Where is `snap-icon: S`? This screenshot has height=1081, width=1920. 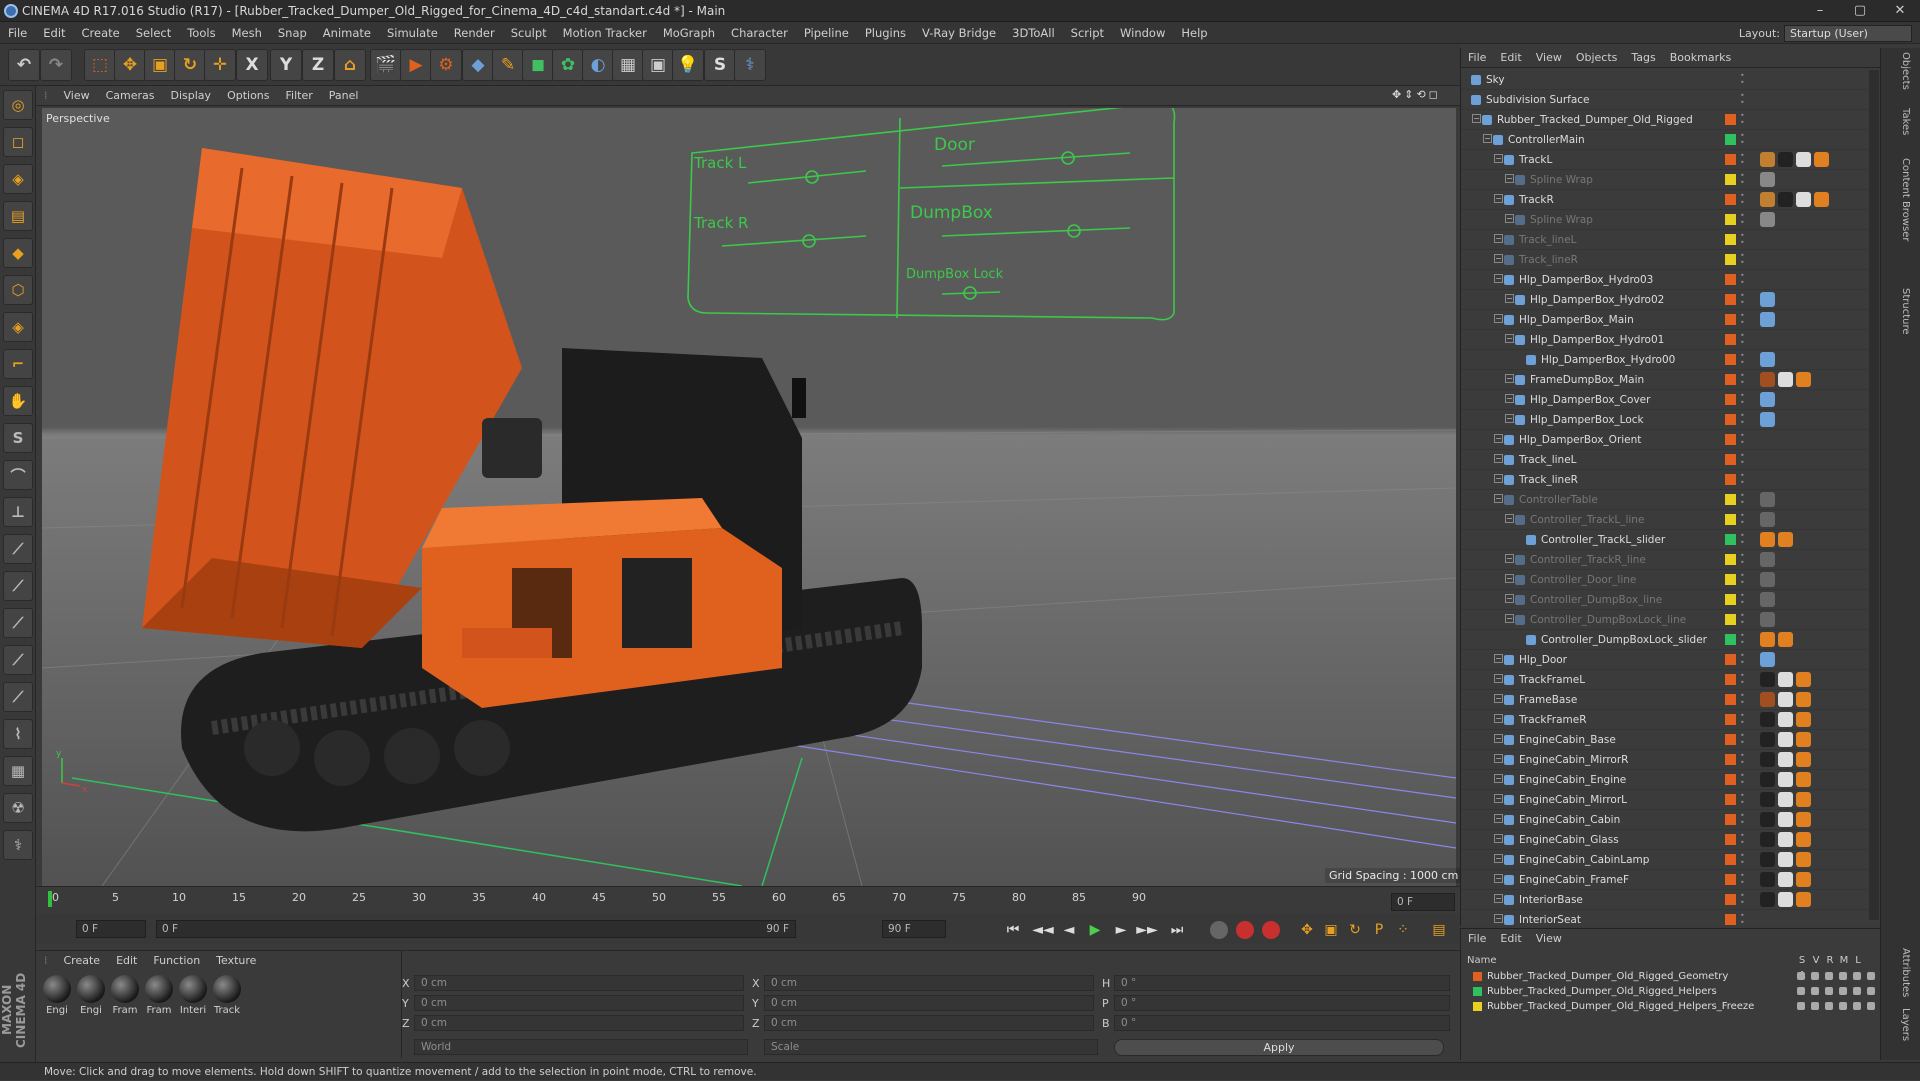
snap-icon: S is located at coordinates (18, 438).